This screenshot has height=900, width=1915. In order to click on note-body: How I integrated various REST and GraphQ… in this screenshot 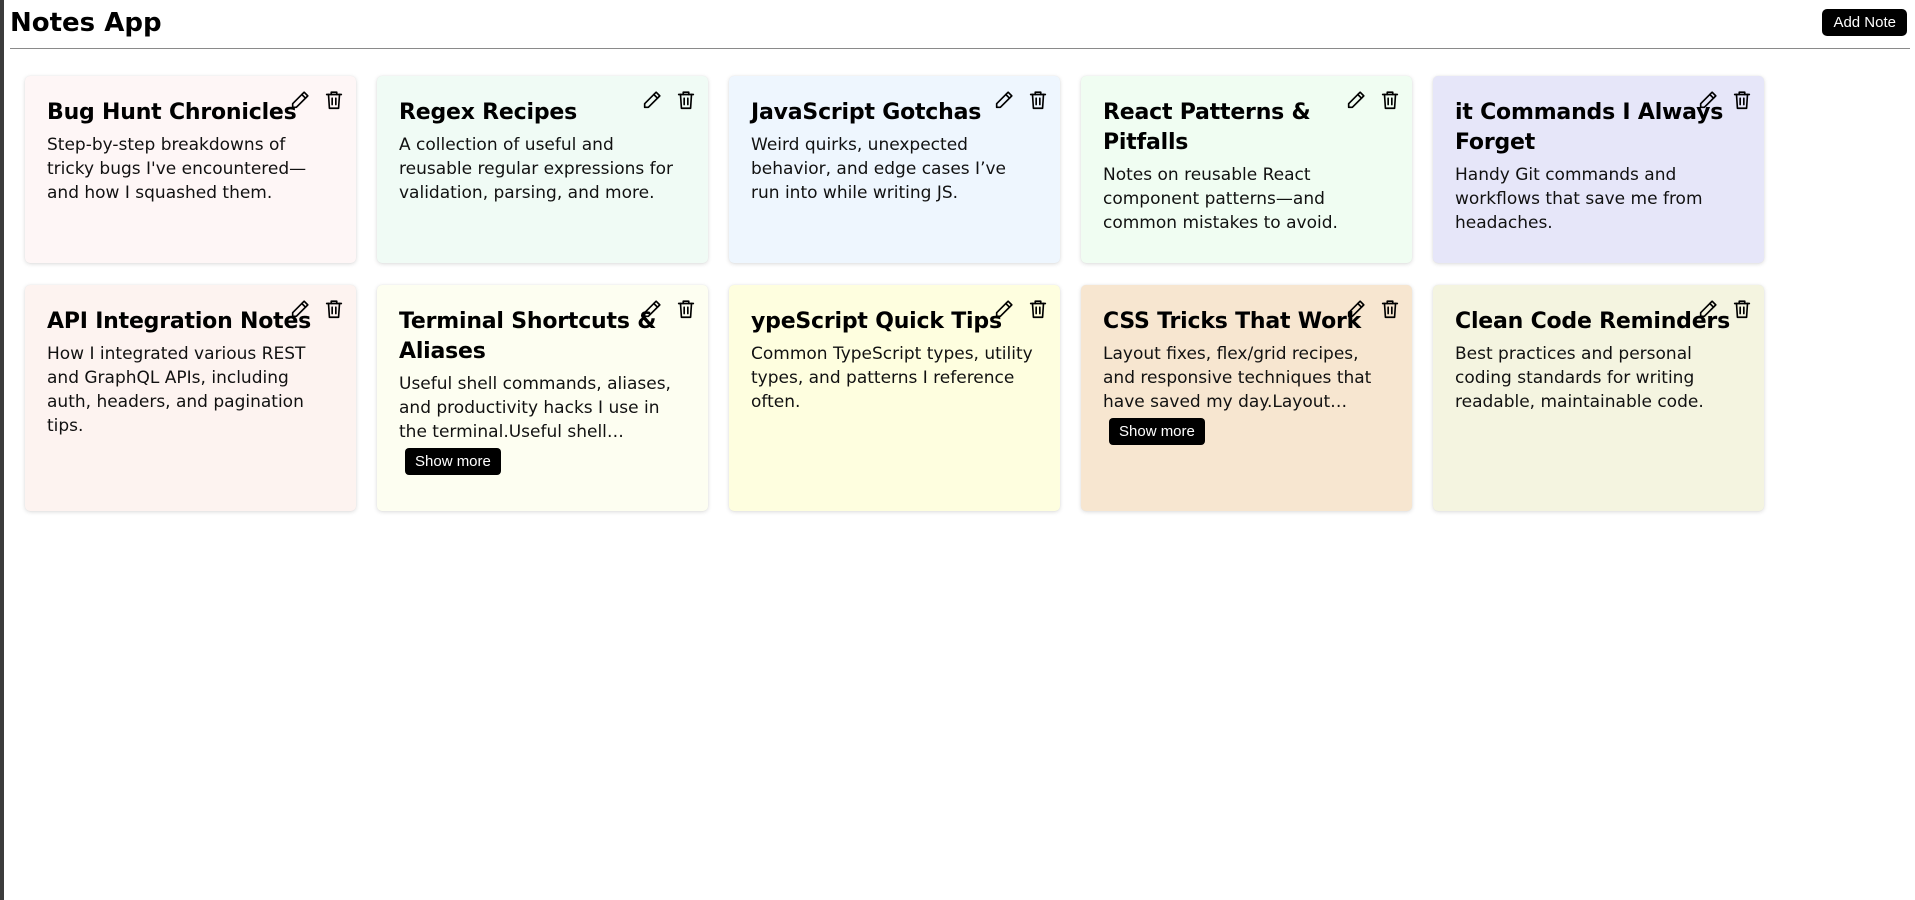, I will do `click(176, 390)`.